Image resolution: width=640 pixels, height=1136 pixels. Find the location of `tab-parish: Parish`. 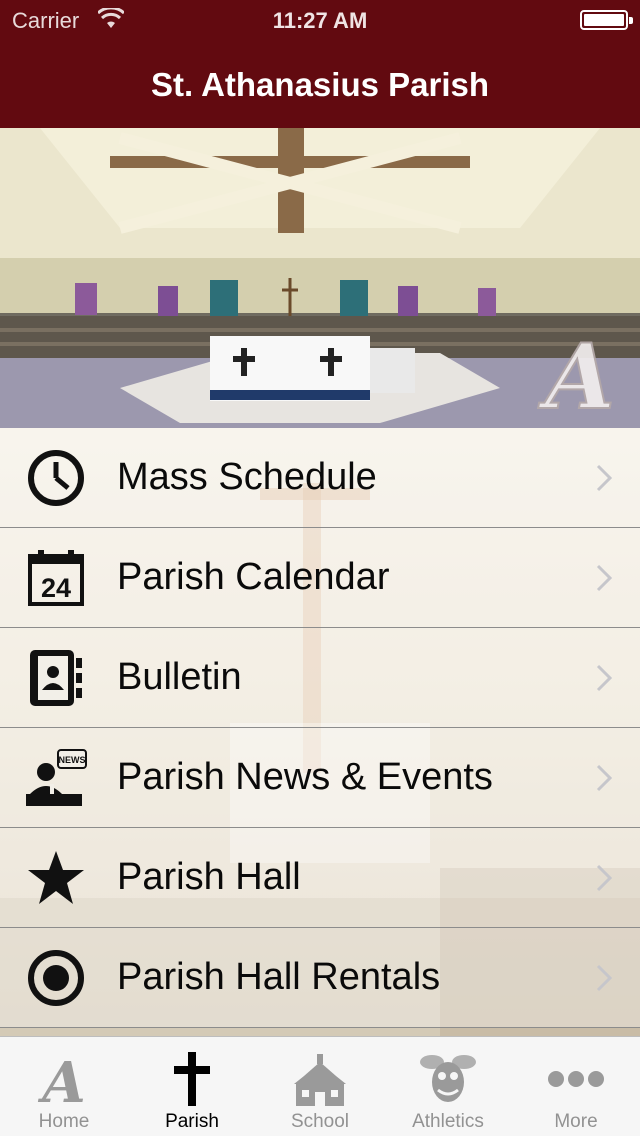

tab-parish: Parish is located at coordinates (192, 1086).